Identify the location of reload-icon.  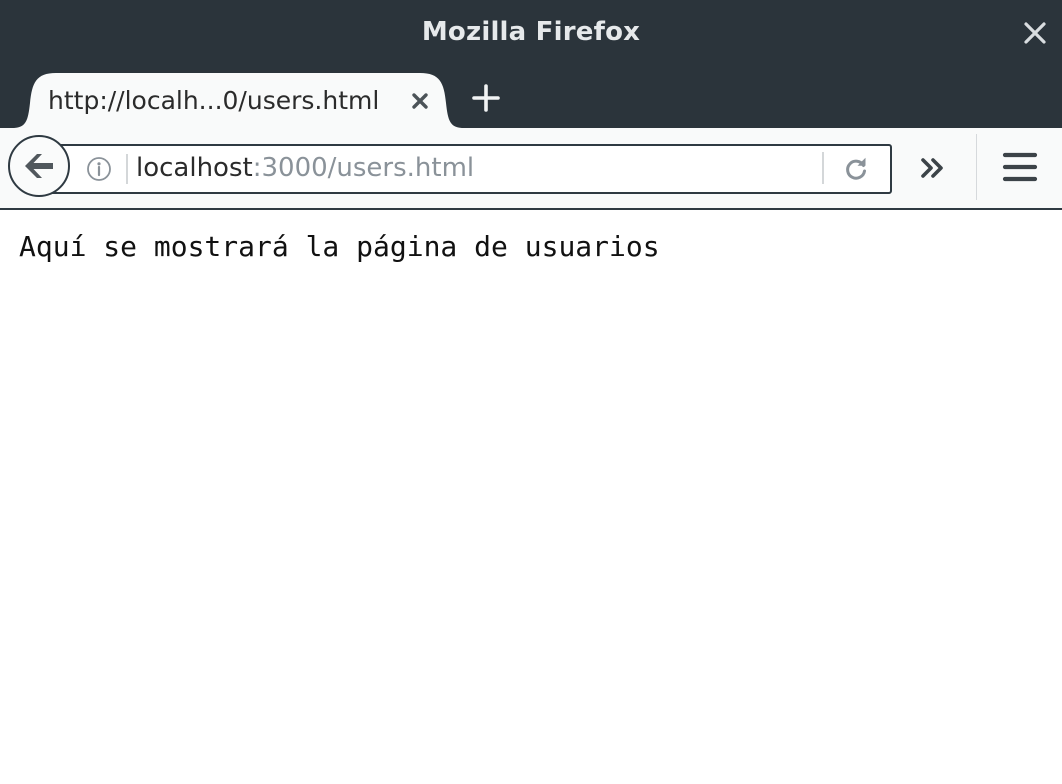
(856, 169).